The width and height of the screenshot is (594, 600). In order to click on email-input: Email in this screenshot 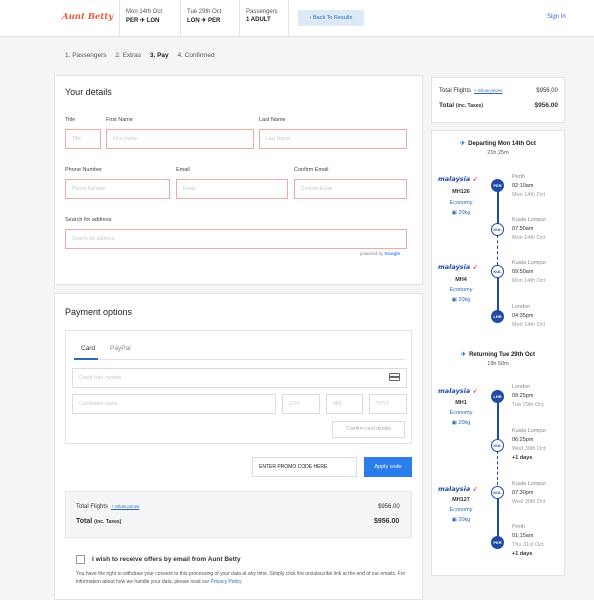, I will do `click(232, 189)`.